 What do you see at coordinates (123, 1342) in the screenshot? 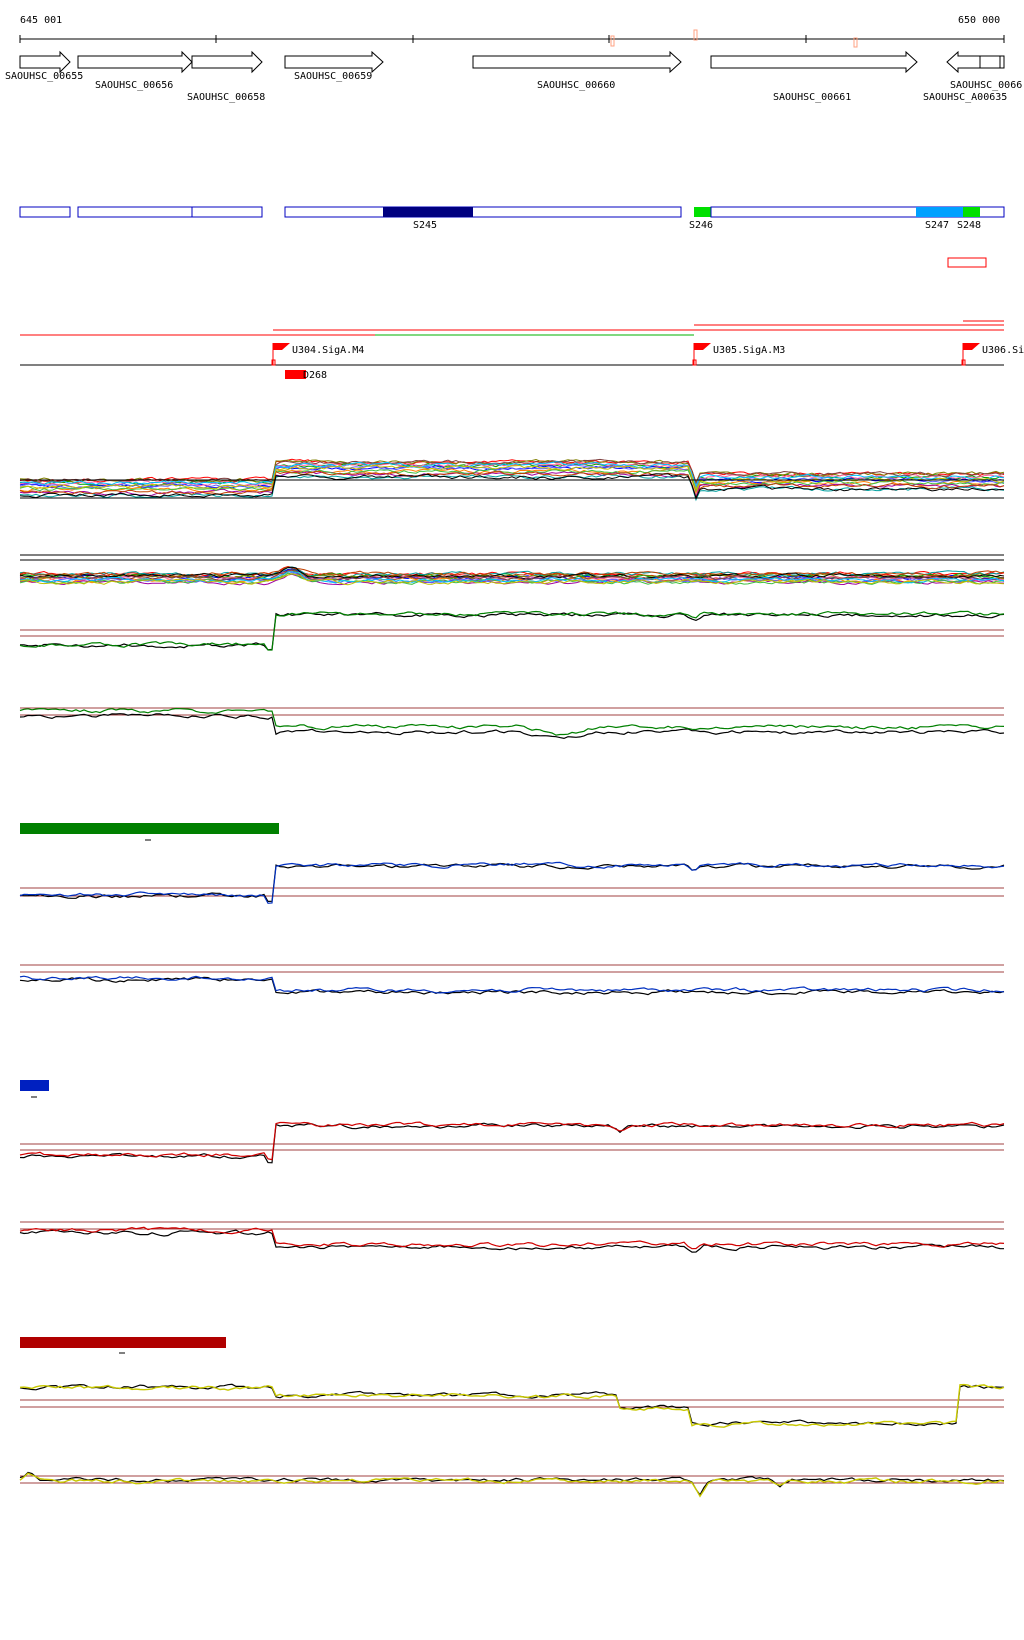
I see `condition-bar-red` at bounding box center [123, 1342].